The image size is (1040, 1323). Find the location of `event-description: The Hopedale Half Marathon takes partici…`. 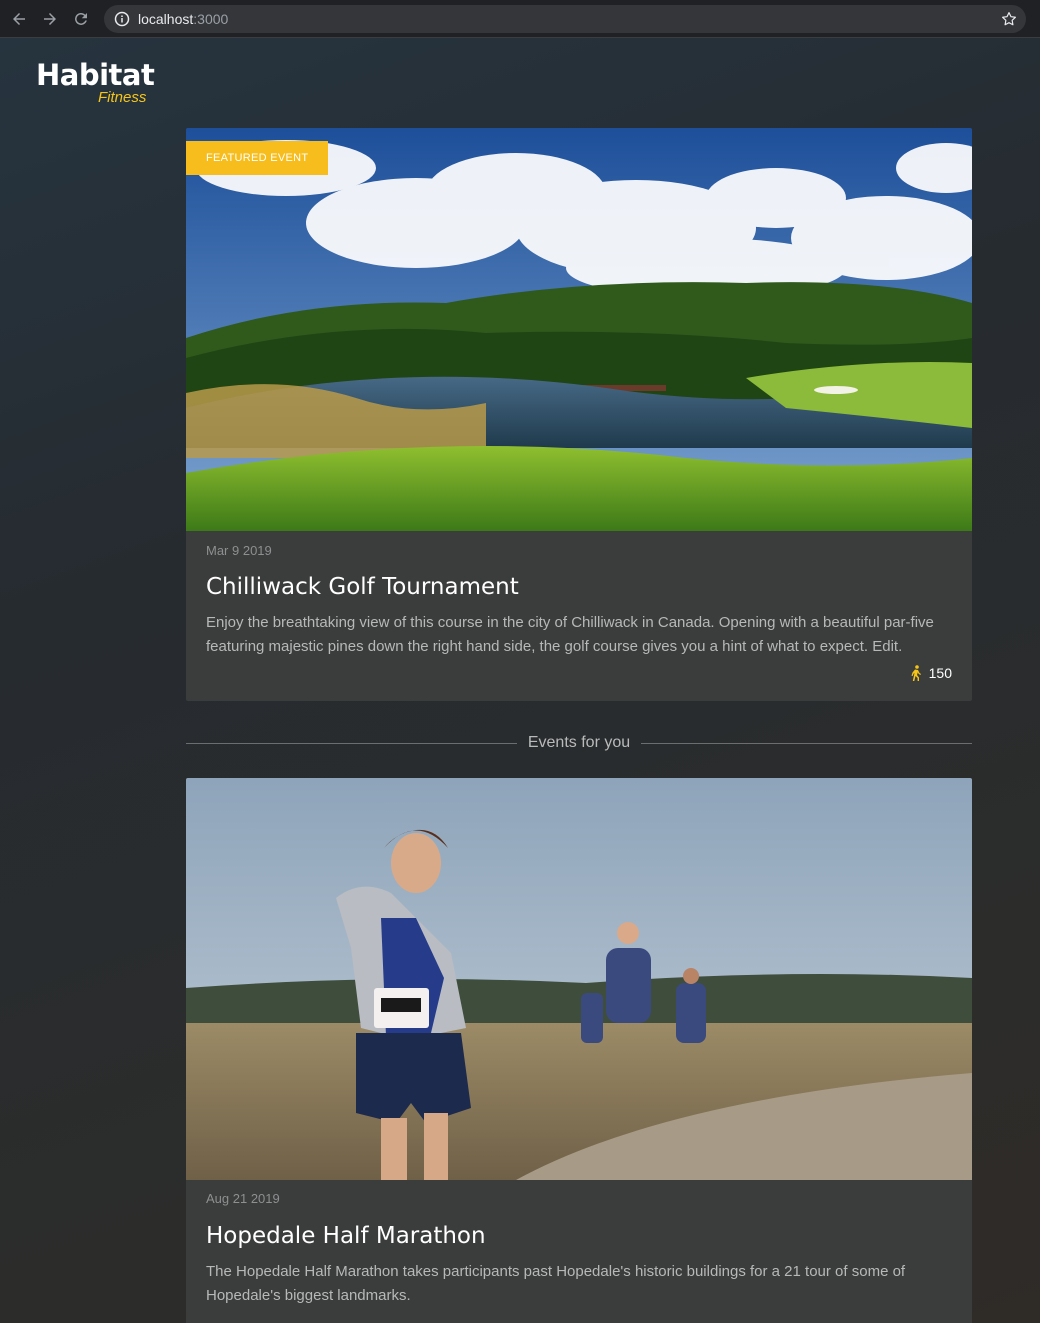

event-description: The Hopedale Half Marathon takes partici… is located at coordinates (556, 1283).